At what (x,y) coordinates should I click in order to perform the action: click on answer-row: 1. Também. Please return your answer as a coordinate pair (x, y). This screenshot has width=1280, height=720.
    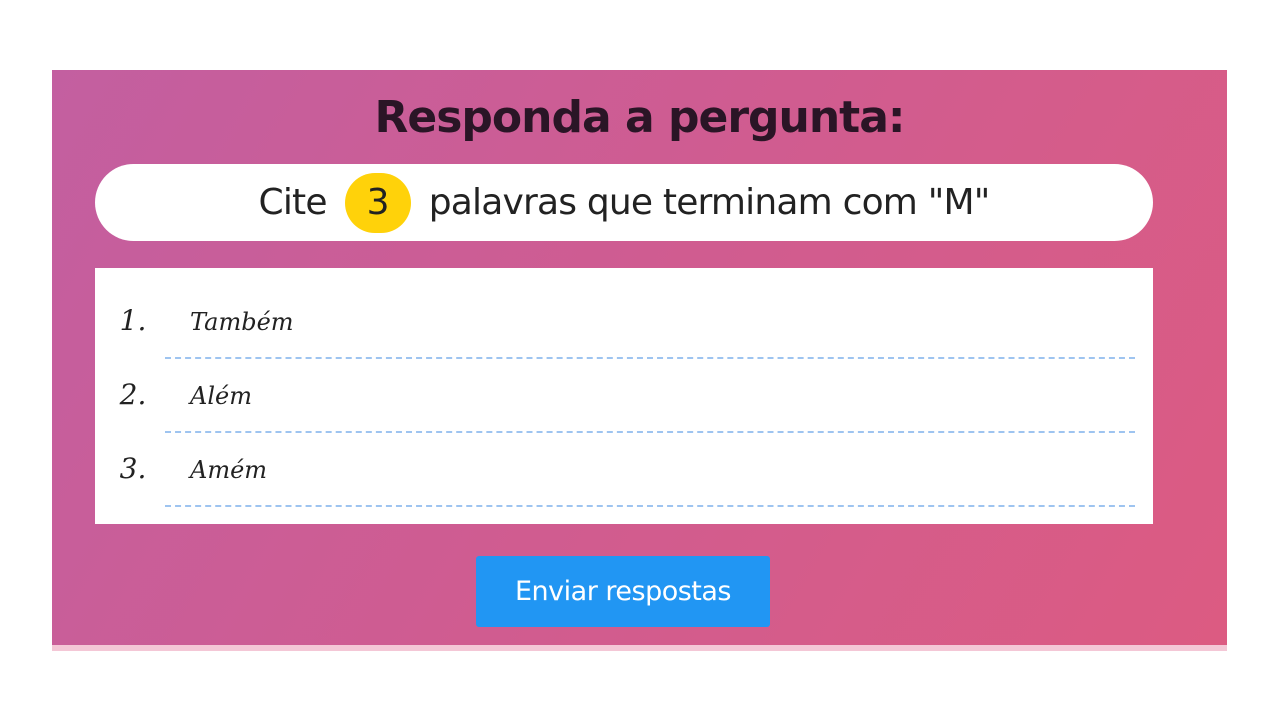
    Looking at the image, I should click on (624, 313).